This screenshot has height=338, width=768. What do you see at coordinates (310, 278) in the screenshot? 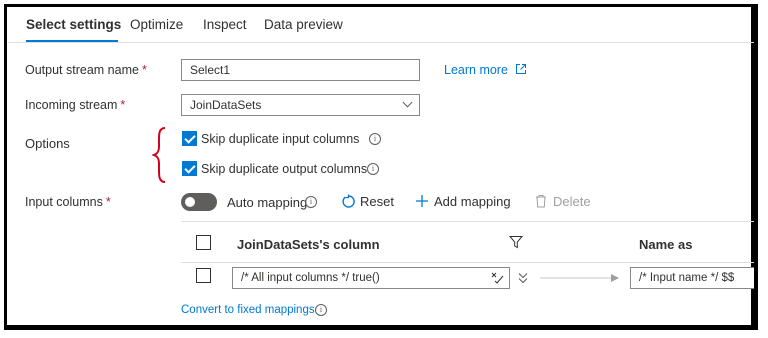
I see `source-expression-text: /* All input columns */ true()` at bounding box center [310, 278].